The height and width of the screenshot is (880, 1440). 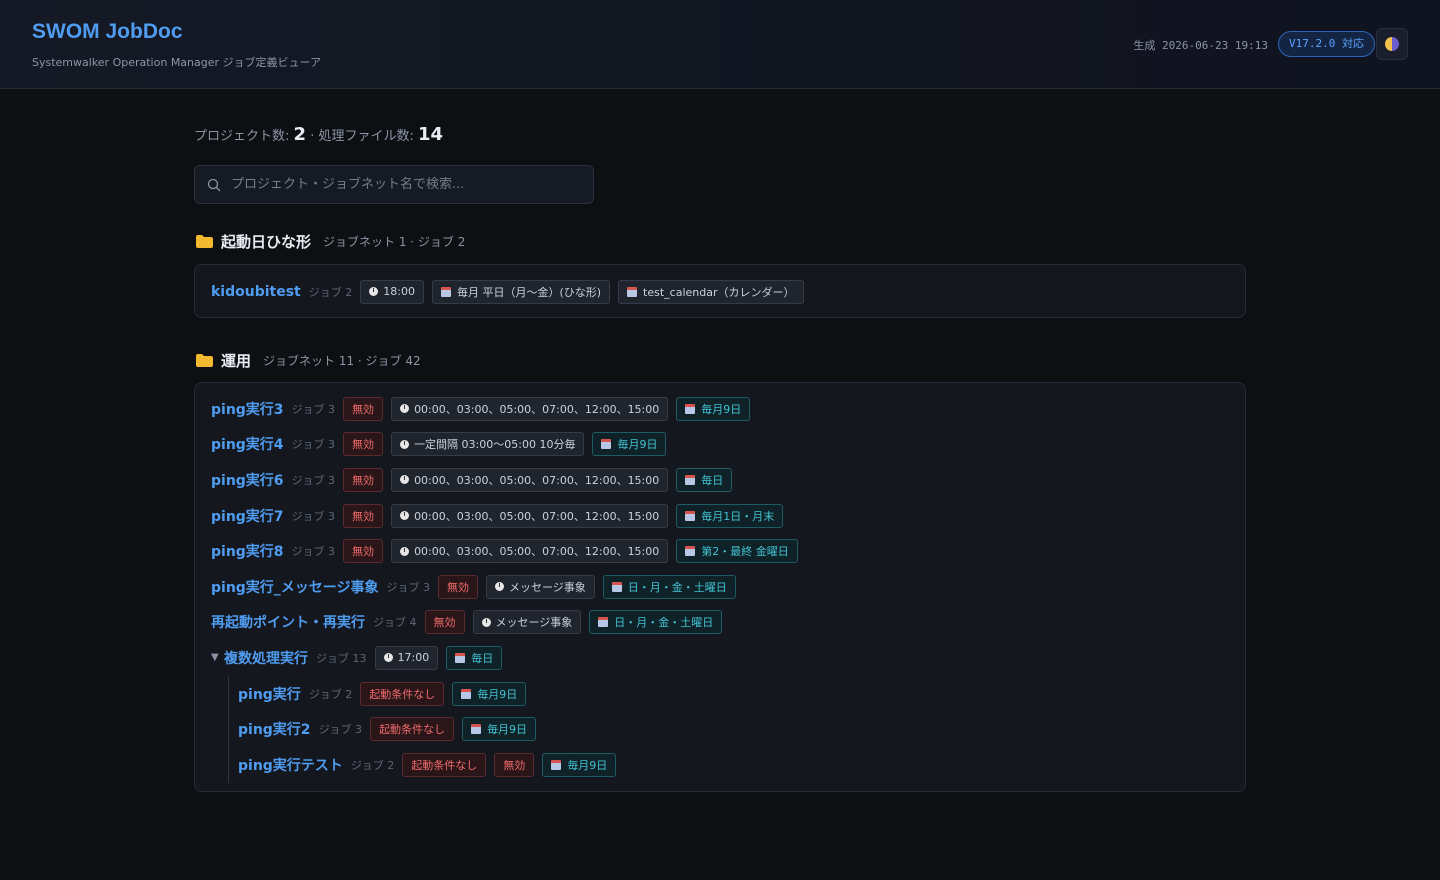 I want to click on jobnet-name: ping実行3, so click(x=247, y=409).